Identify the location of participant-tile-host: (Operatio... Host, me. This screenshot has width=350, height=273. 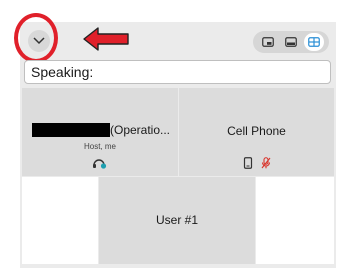
(100, 132).